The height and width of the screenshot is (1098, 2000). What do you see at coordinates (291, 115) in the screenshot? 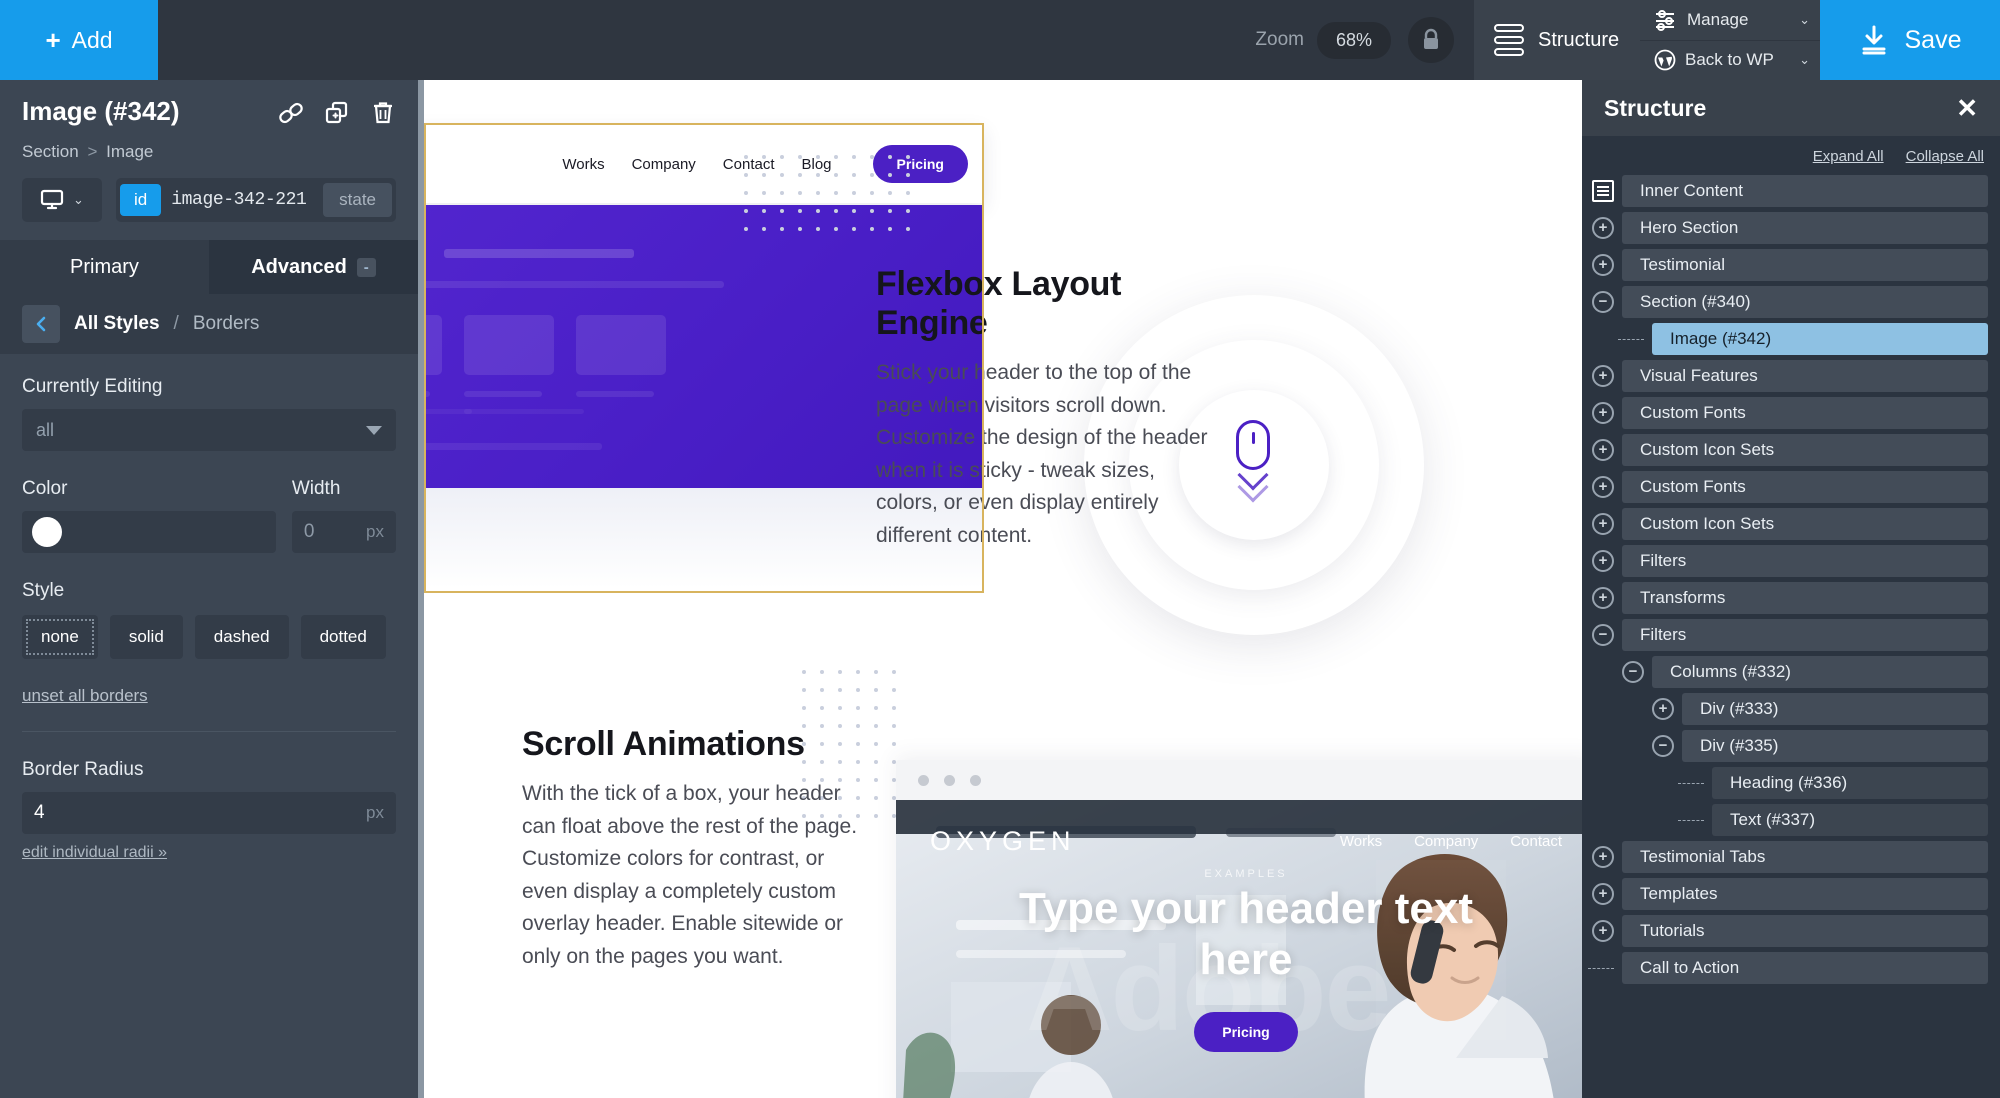
I see `link-icon` at bounding box center [291, 115].